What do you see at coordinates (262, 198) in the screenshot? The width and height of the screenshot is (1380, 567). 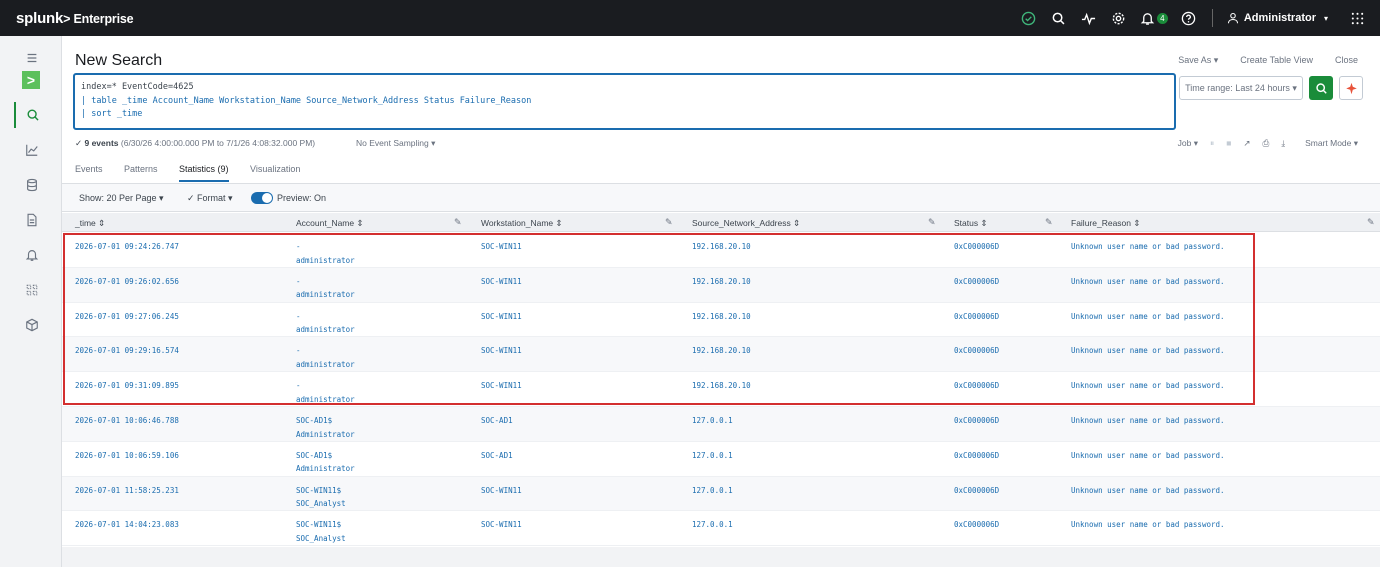 I see `preview-toggle` at bounding box center [262, 198].